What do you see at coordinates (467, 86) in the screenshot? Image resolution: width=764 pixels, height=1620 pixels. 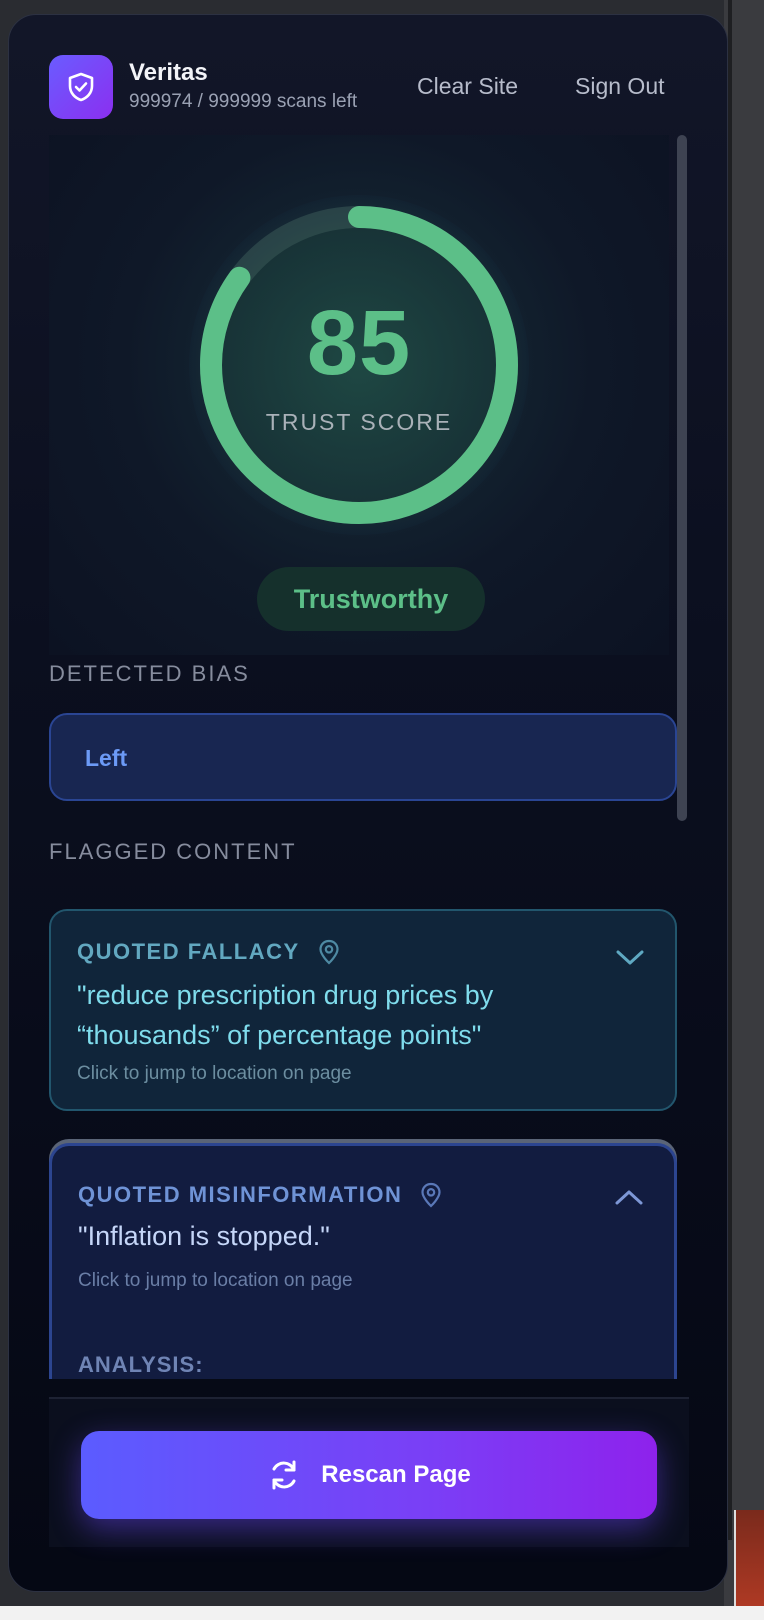 I see `clear-site-button: Clear Site` at bounding box center [467, 86].